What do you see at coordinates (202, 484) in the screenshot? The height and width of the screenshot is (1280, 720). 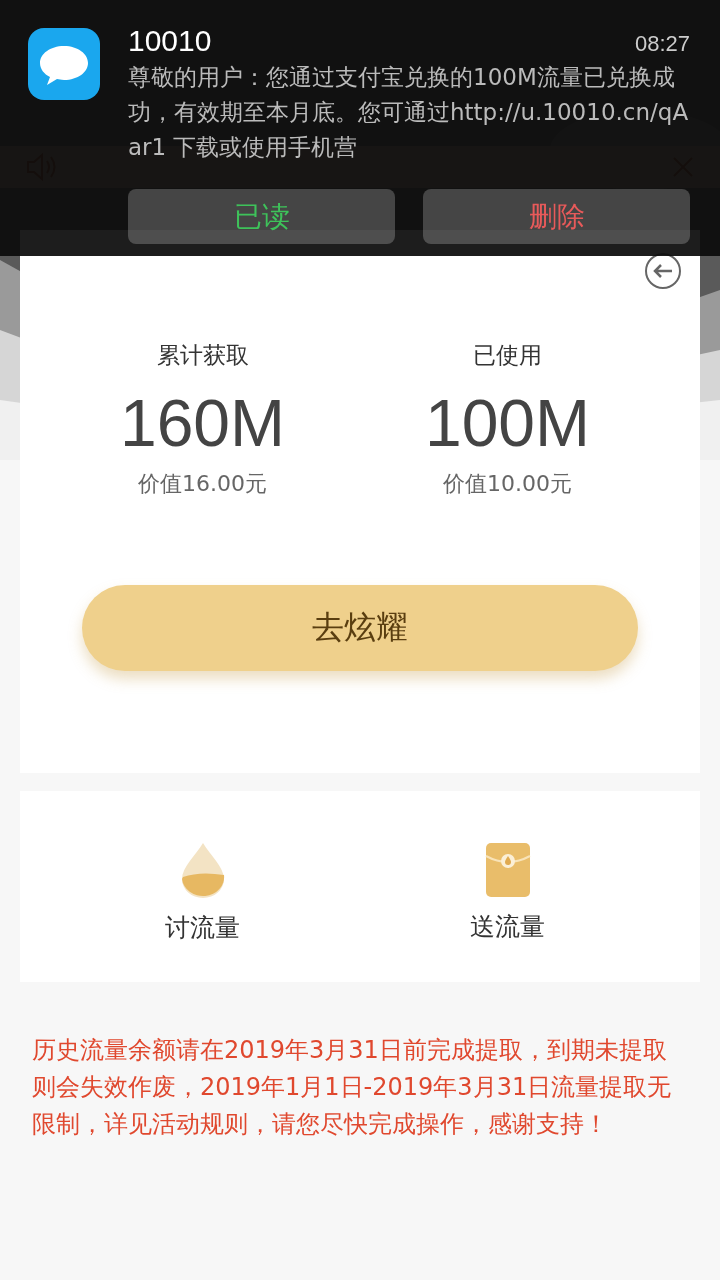 I see `stat-worth: 价值16.00元` at bounding box center [202, 484].